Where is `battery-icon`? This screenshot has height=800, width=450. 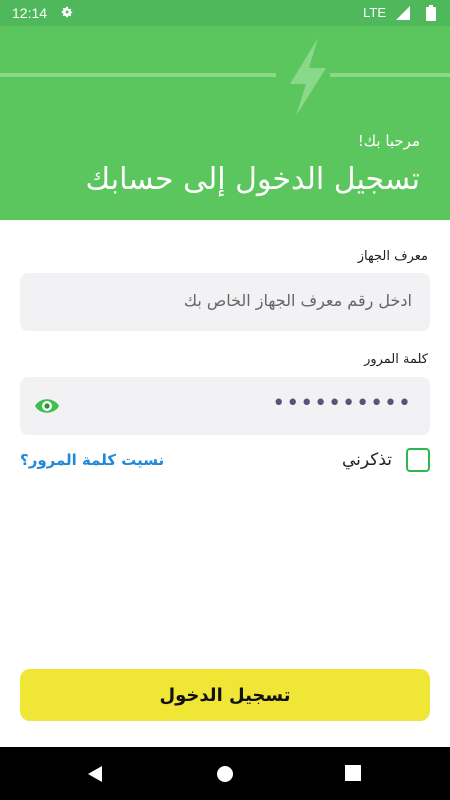 battery-icon is located at coordinates (431, 13).